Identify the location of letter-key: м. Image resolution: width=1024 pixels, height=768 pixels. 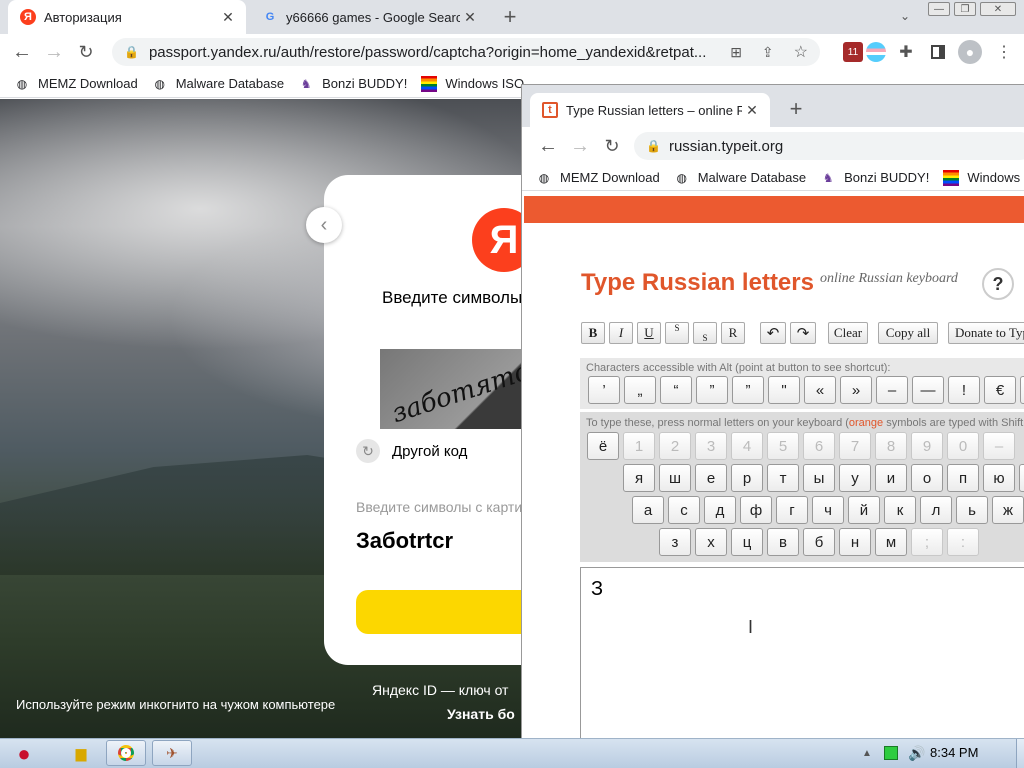
(891, 542).